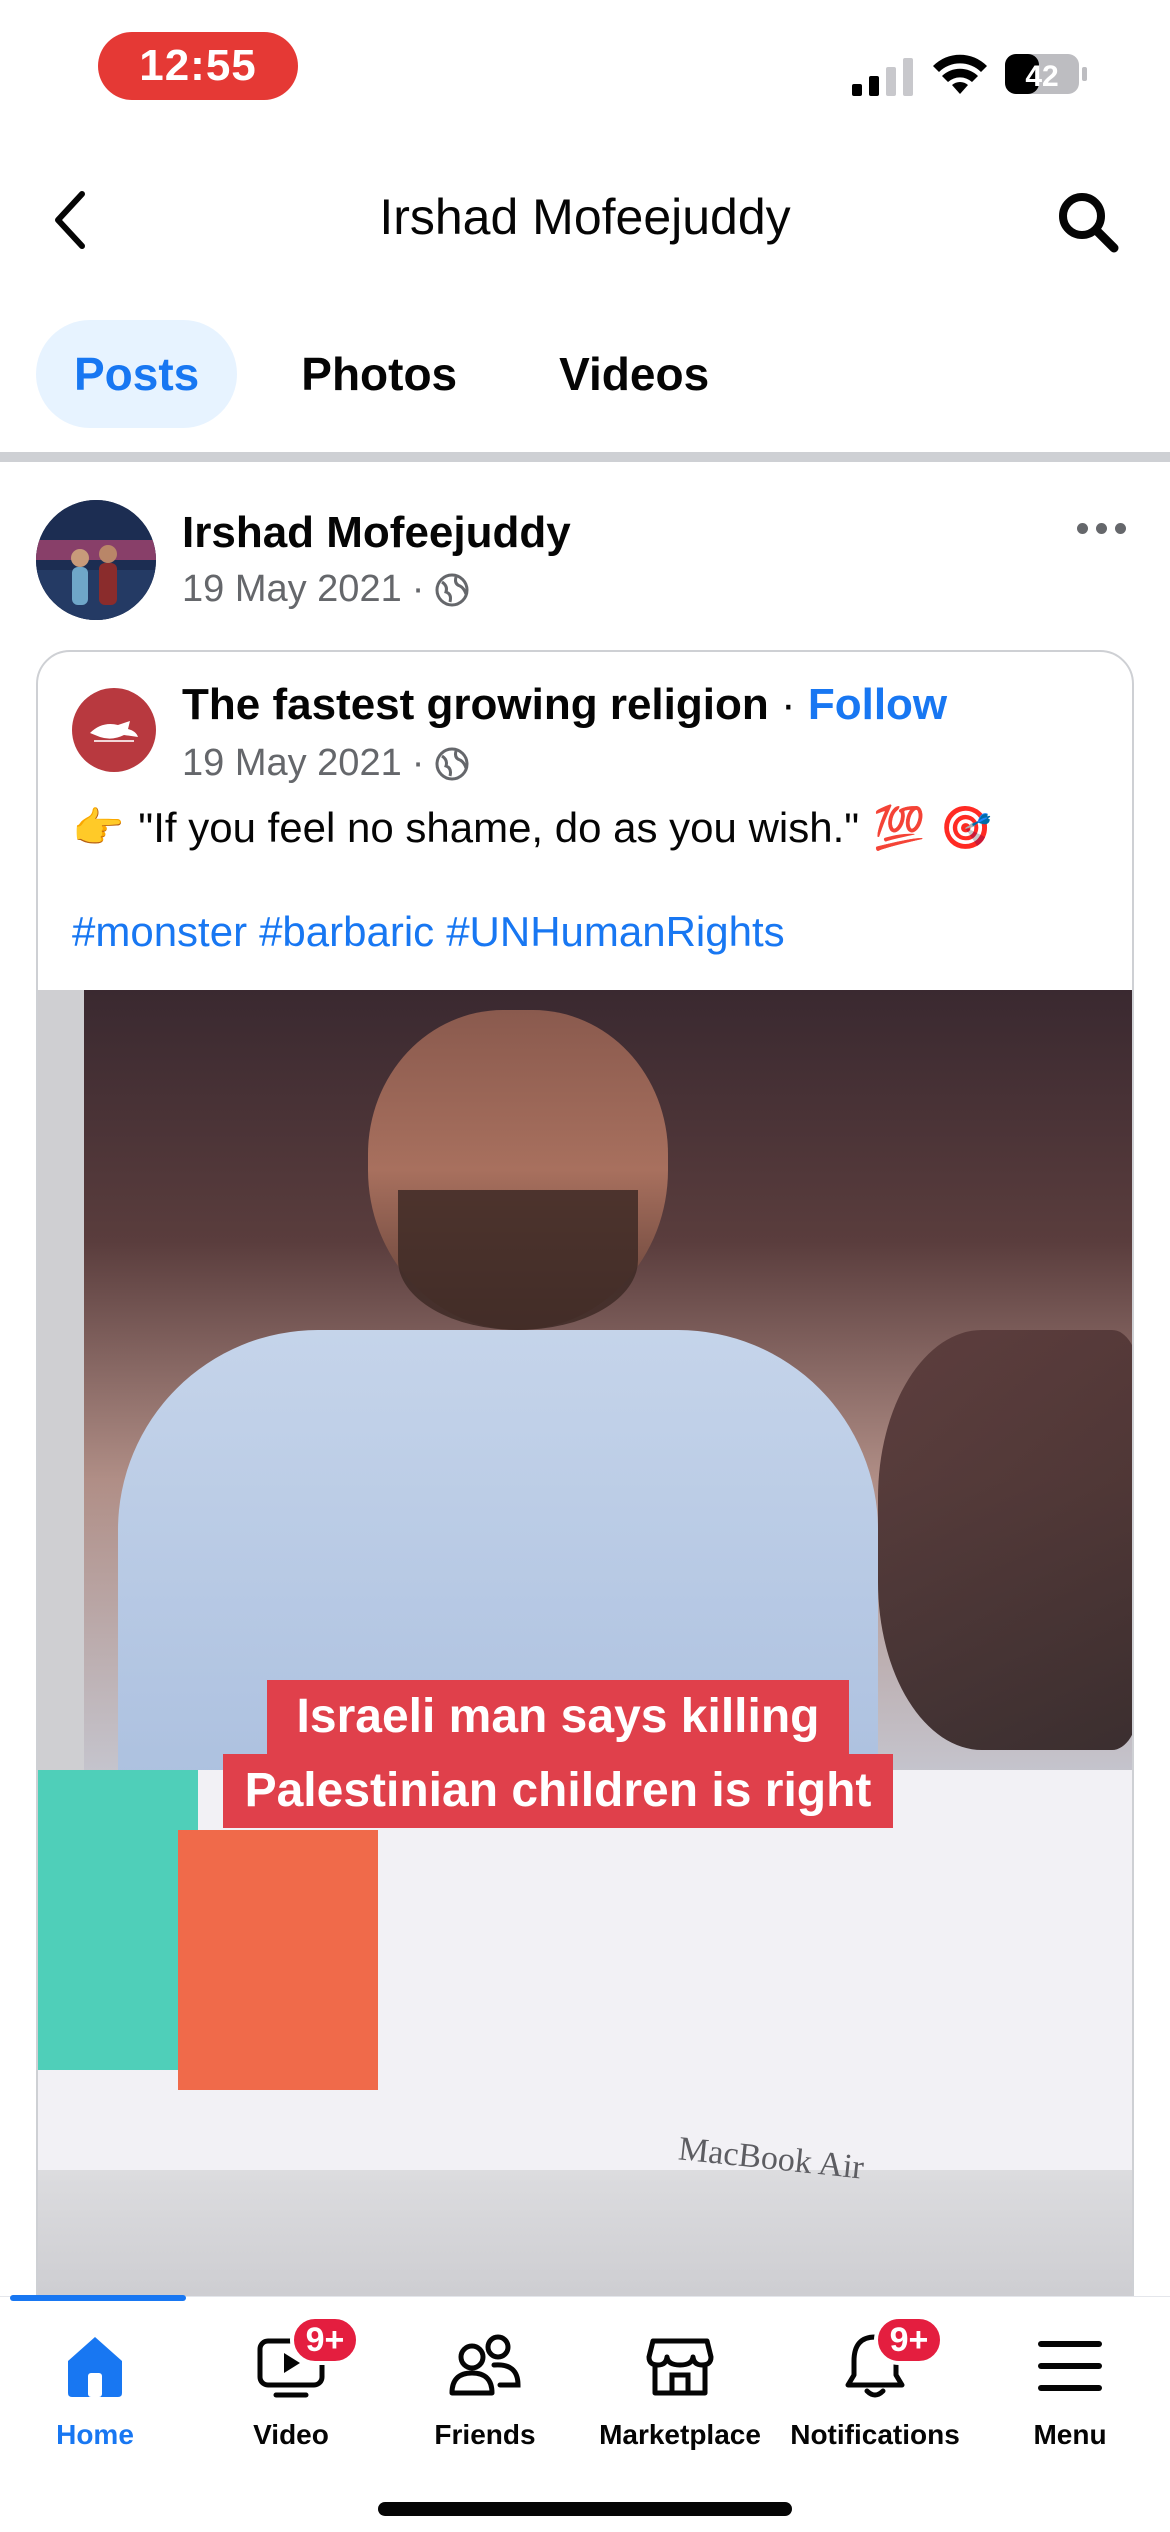 The width and height of the screenshot is (1170, 2532). I want to click on search-icon, so click(1089, 223).